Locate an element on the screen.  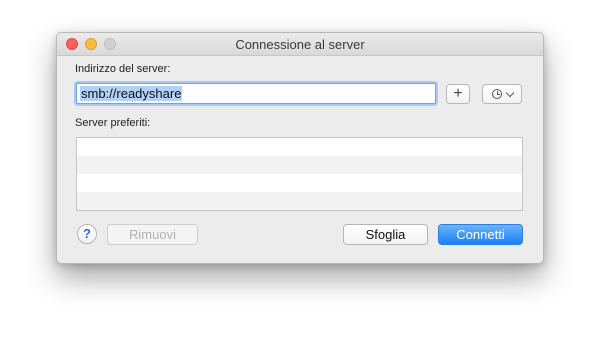
plus-icon: + is located at coordinates (458, 93).